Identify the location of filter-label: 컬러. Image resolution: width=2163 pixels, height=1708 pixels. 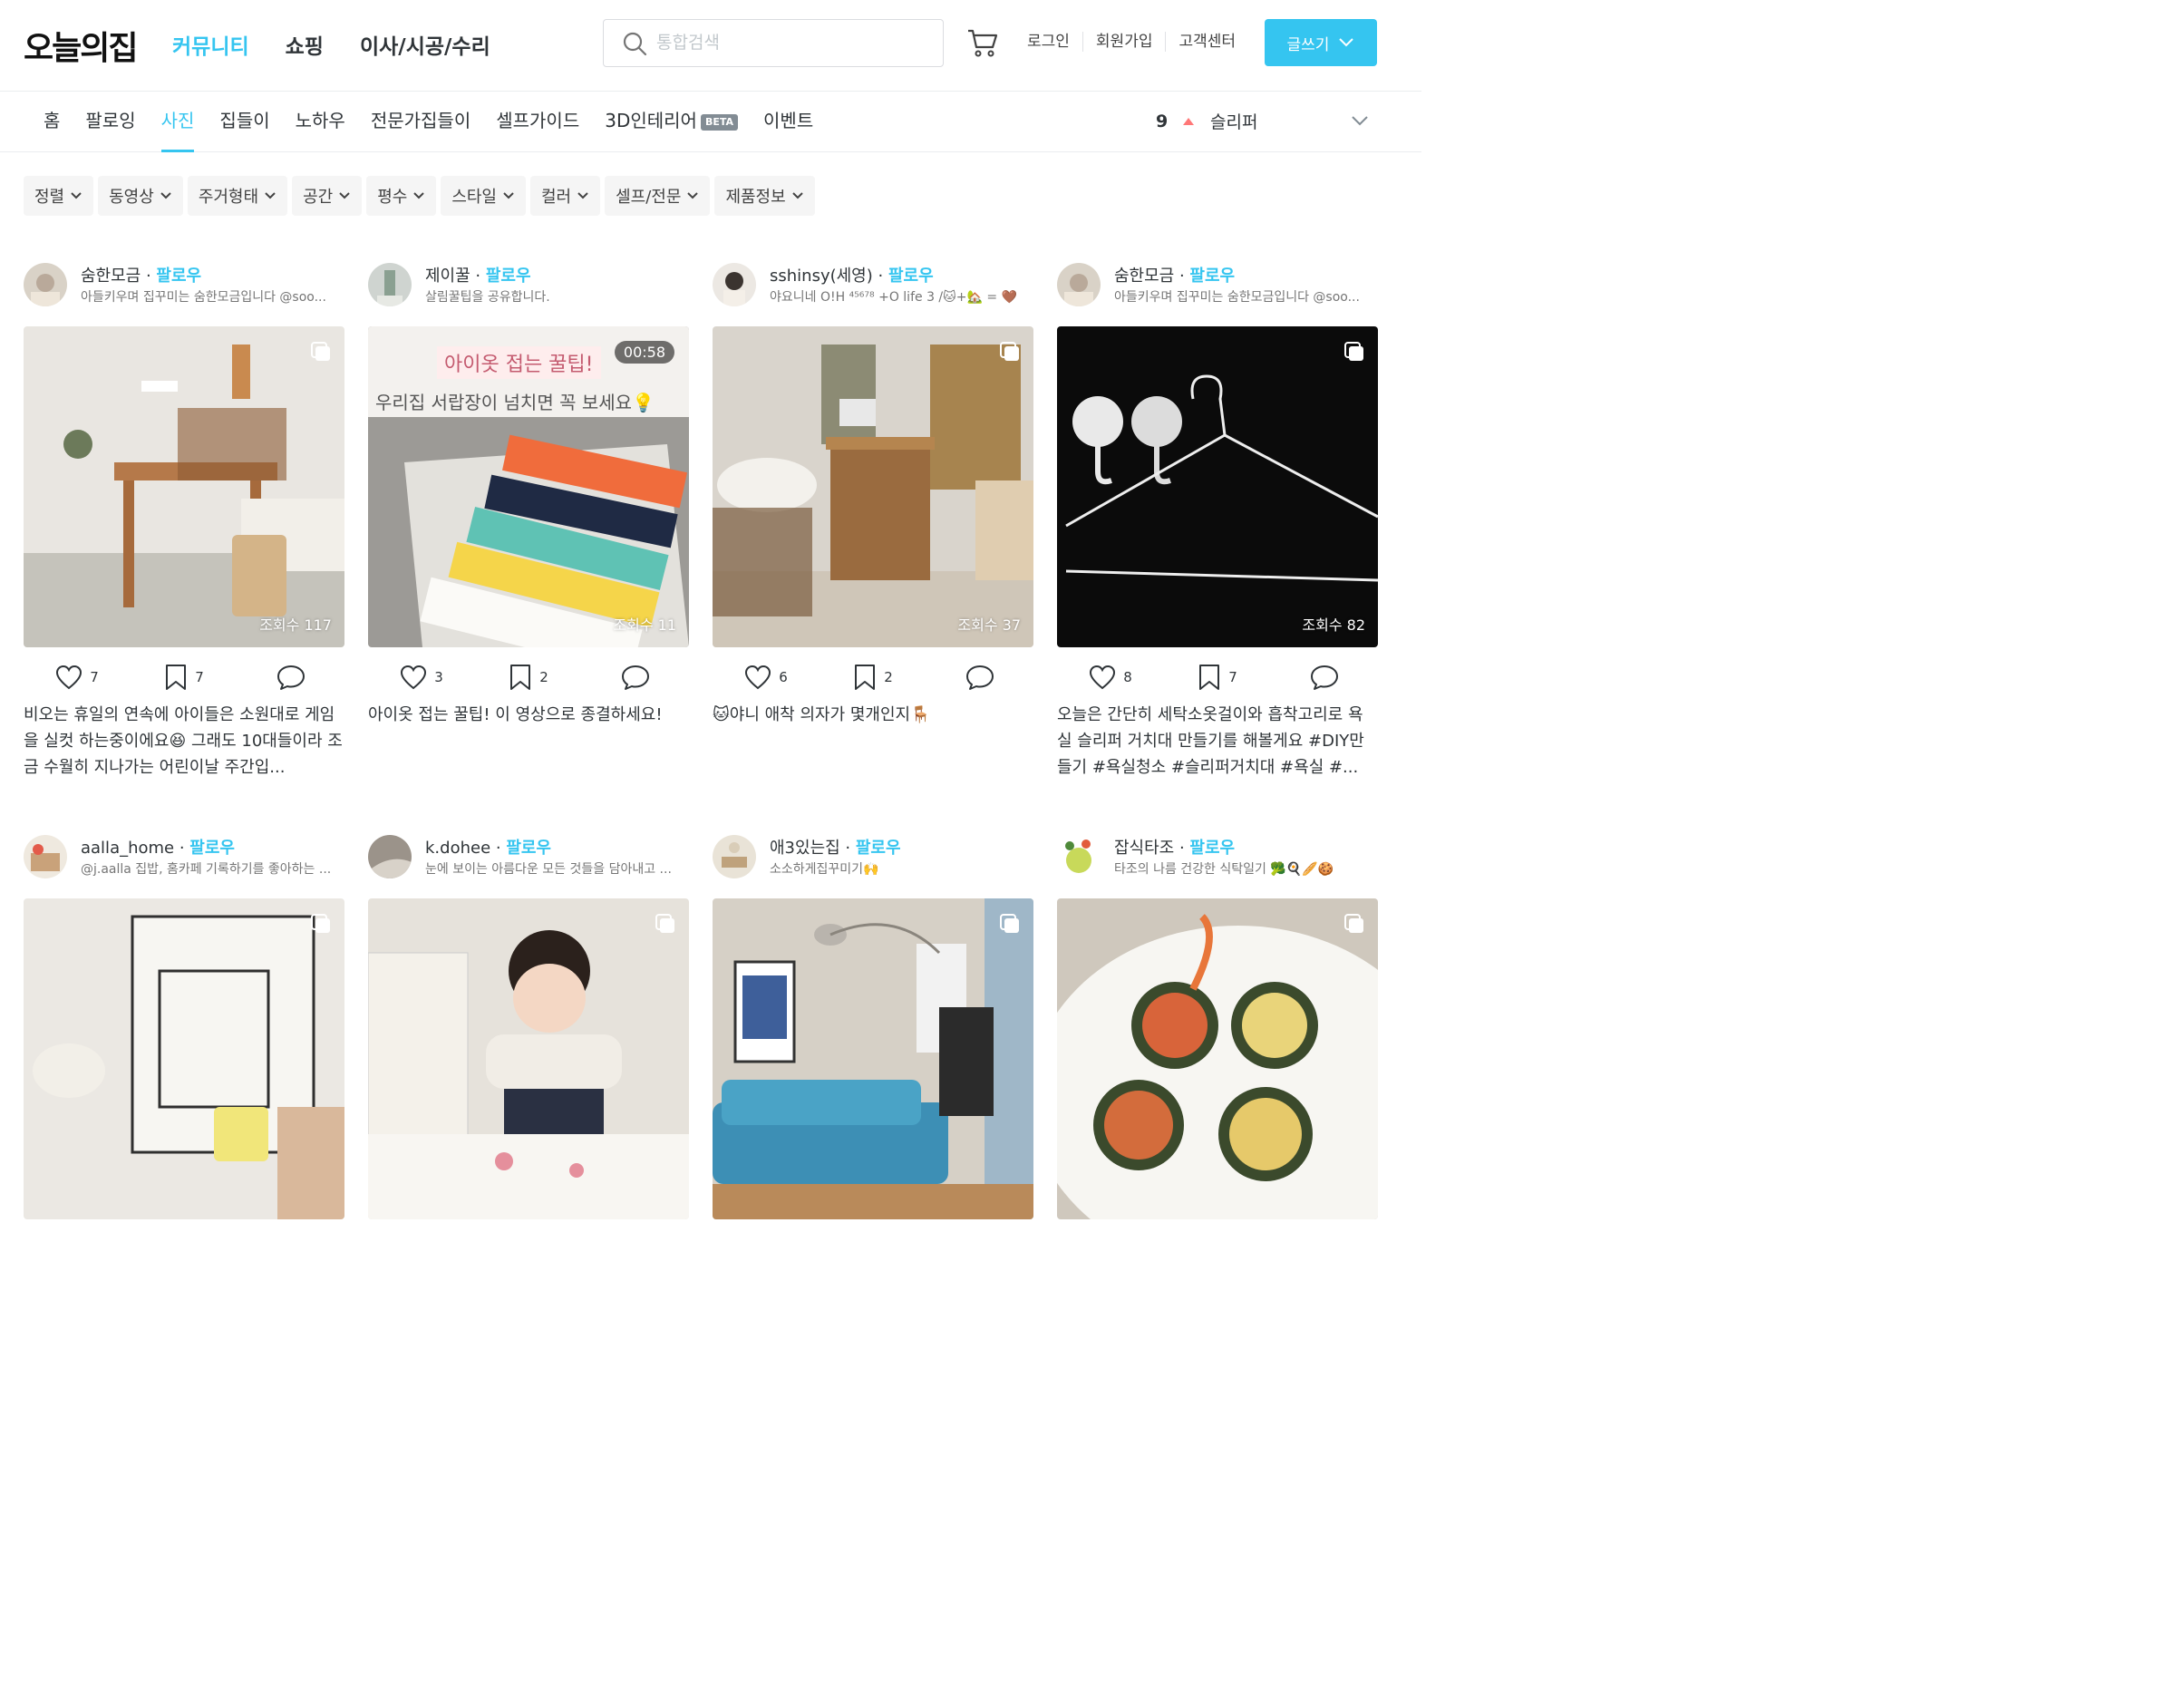
(557, 197).